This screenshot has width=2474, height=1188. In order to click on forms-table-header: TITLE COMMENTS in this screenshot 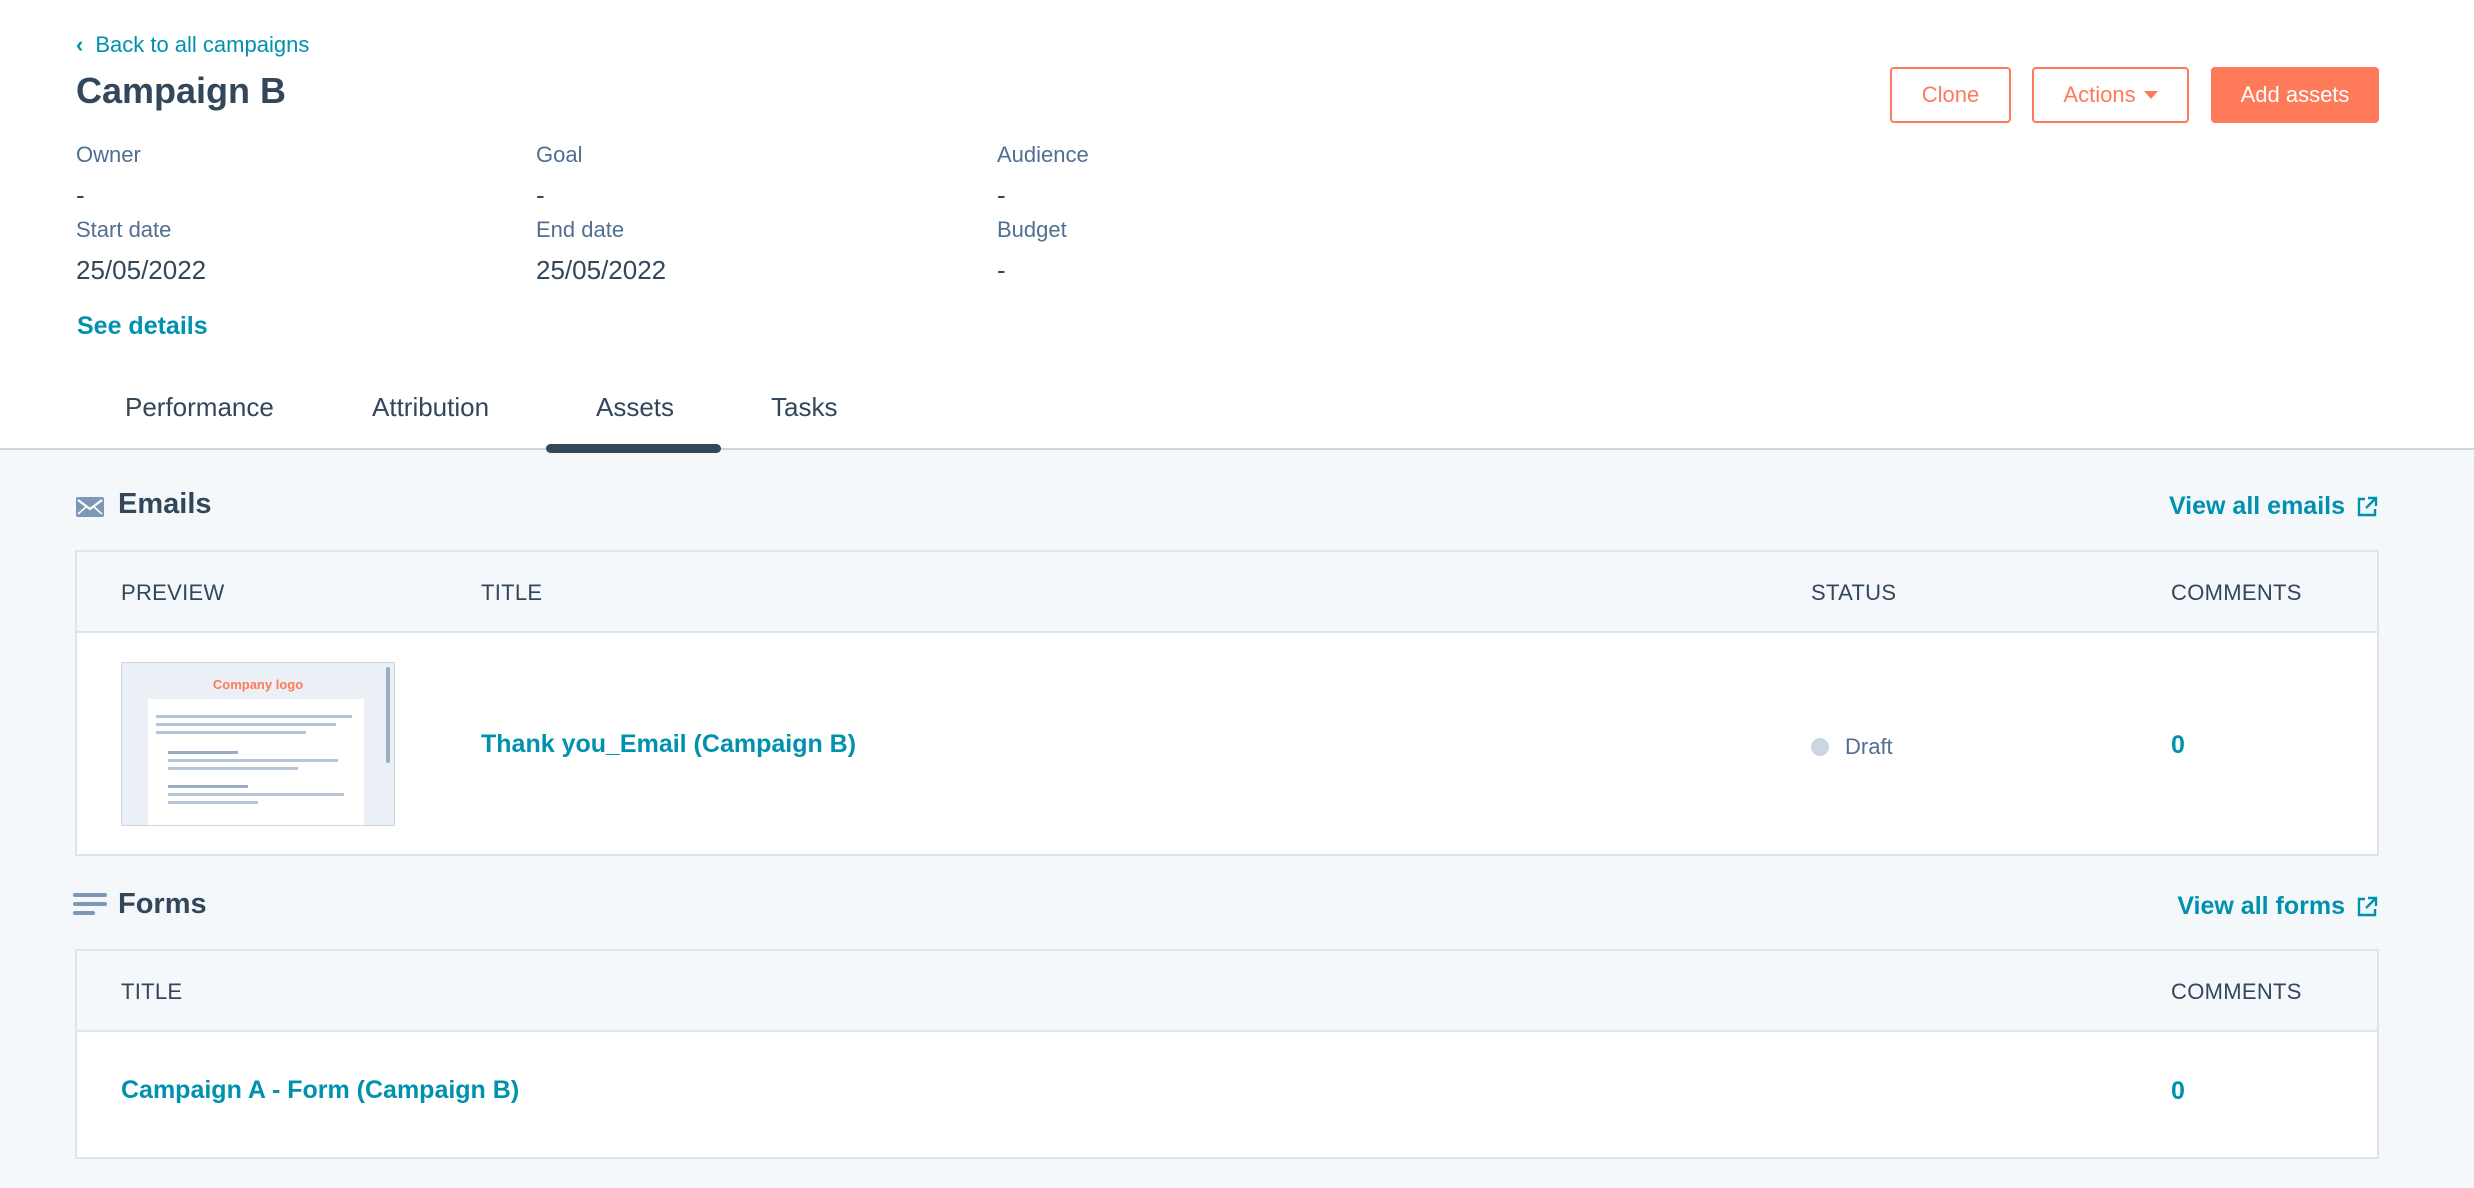, I will do `click(1227, 991)`.